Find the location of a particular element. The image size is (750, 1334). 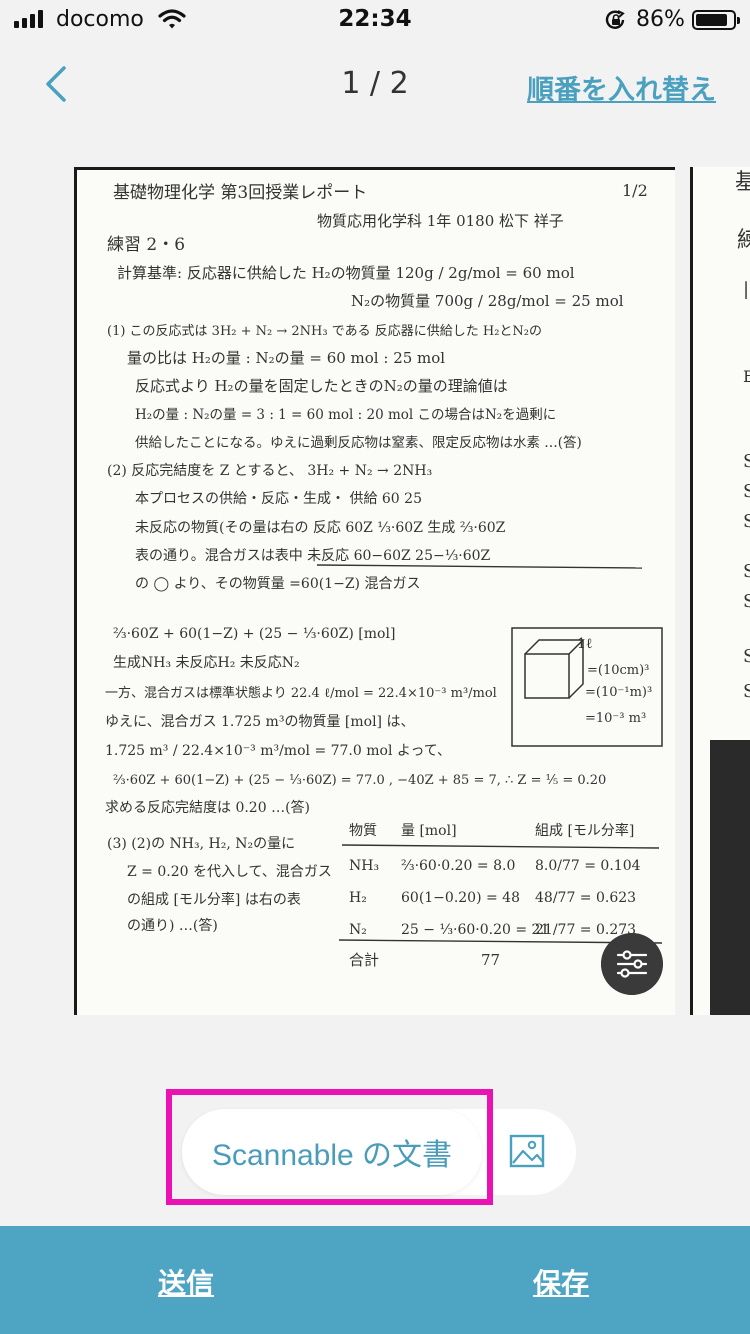

table-cell: N₂ is located at coordinates (358, 930).